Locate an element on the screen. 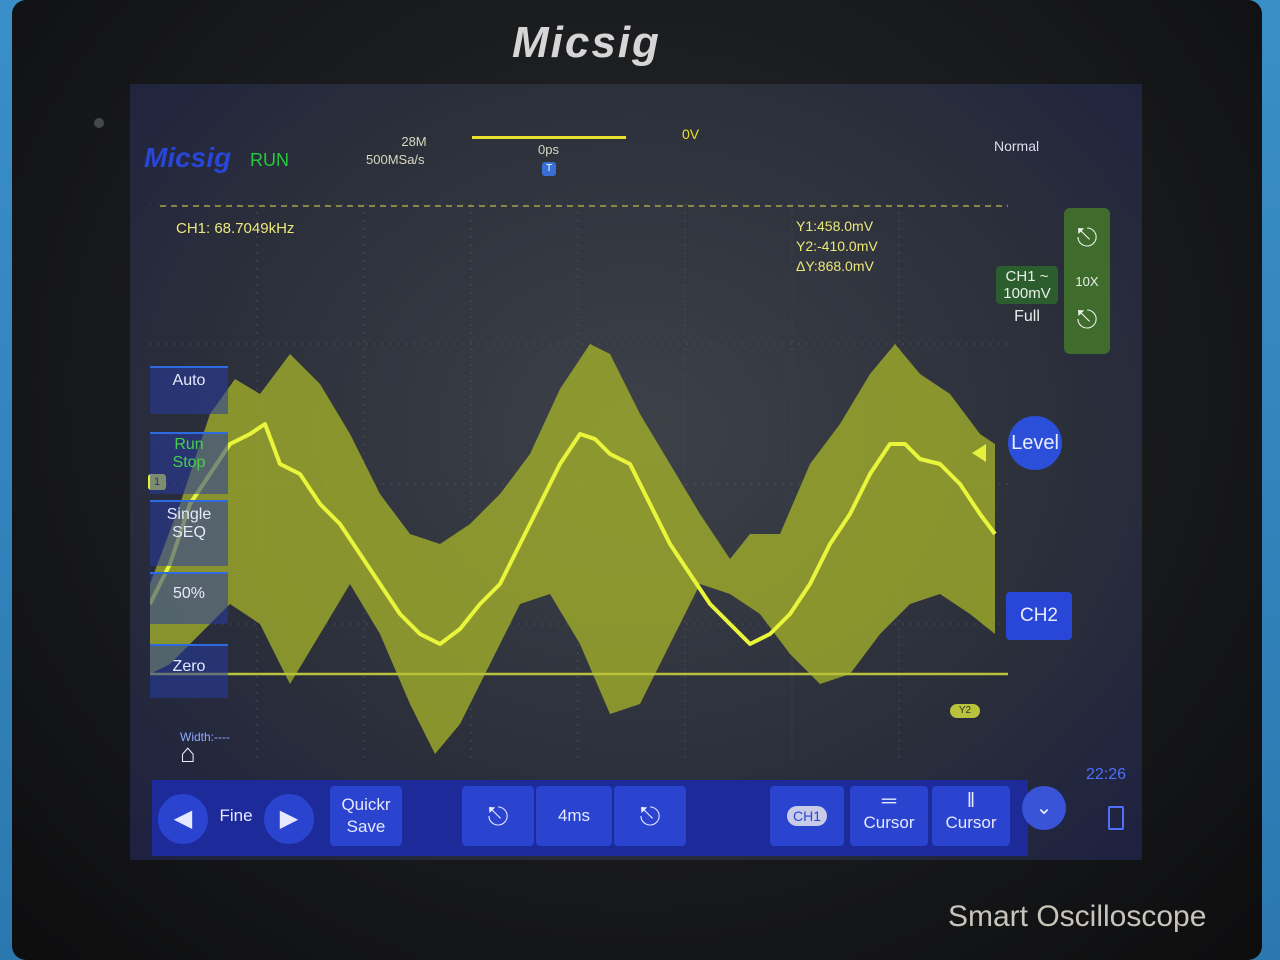 The width and height of the screenshot is (1280, 960). ch1-tag: CH1 is located at coordinates (806, 816).